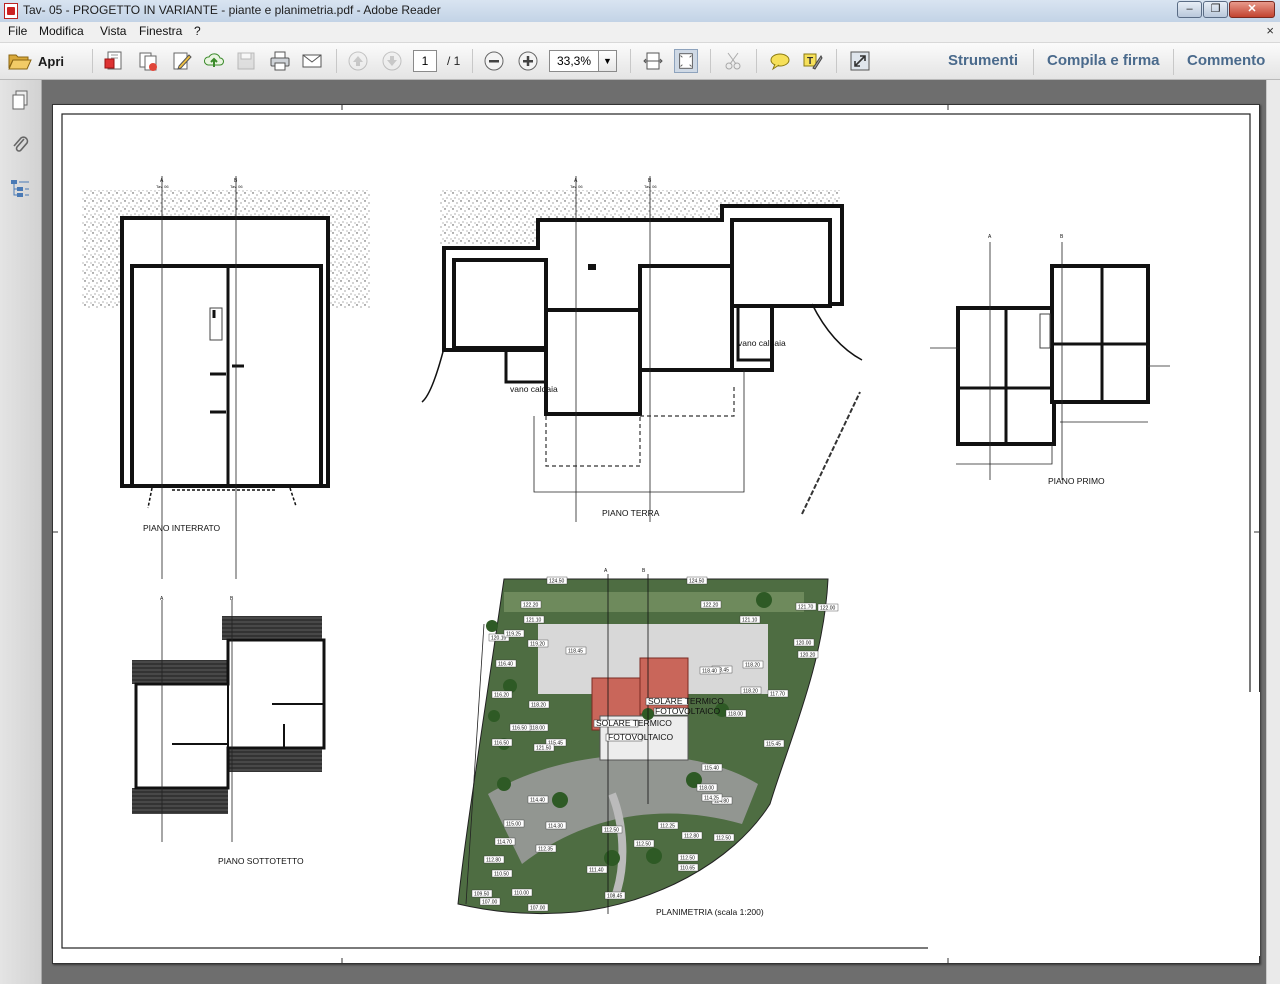 The image size is (1280, 984). Describe the element at coordinates (1270, 30) in the screenshot. I see `close-document-icon: ×` at that location.